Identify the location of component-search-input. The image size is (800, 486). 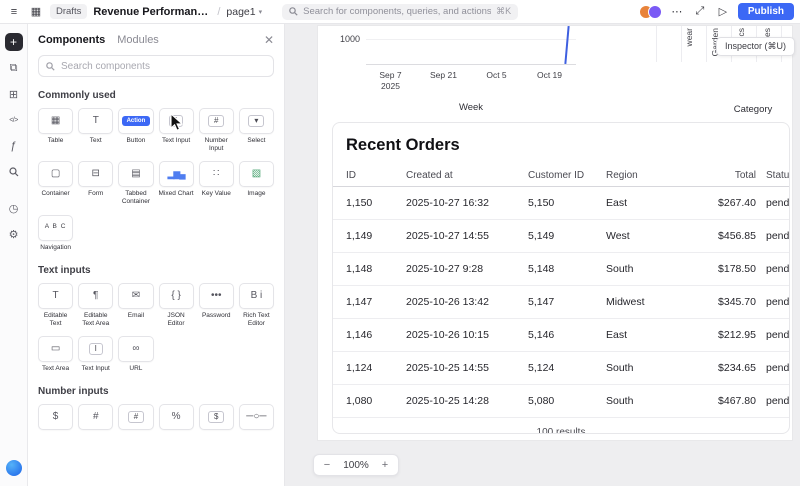
(163, 66).